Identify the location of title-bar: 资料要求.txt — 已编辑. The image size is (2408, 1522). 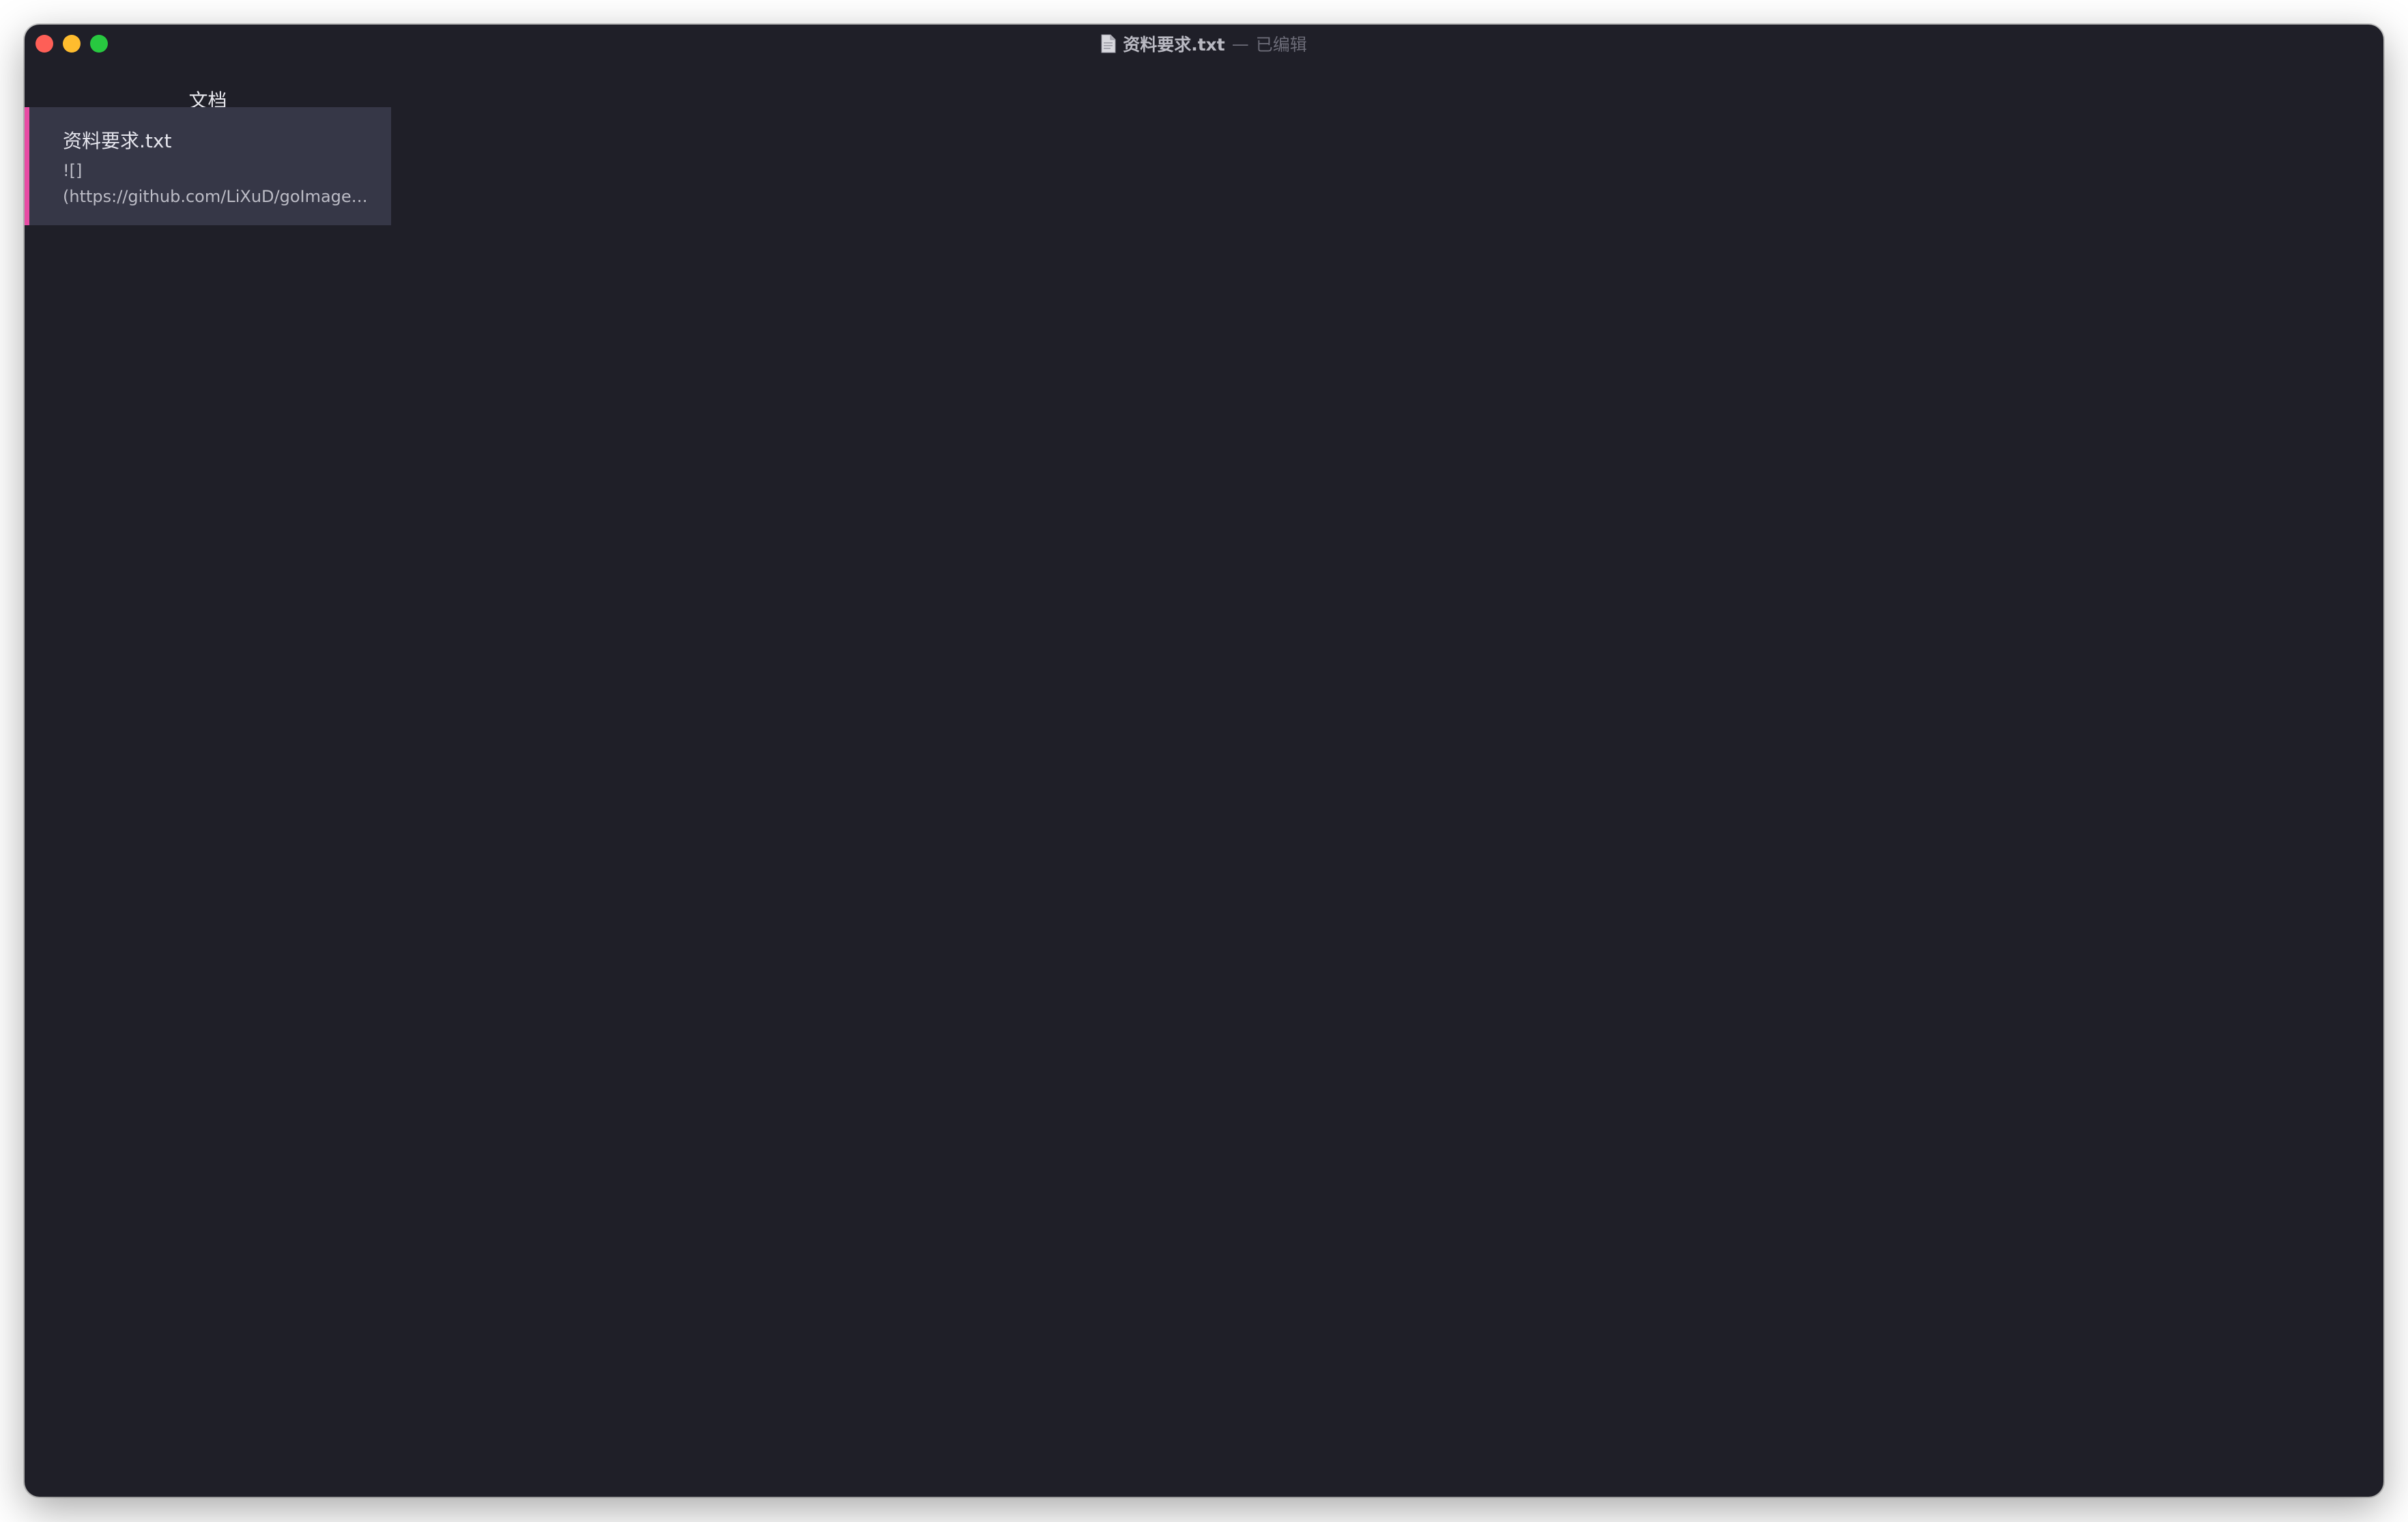
(1204, 44).